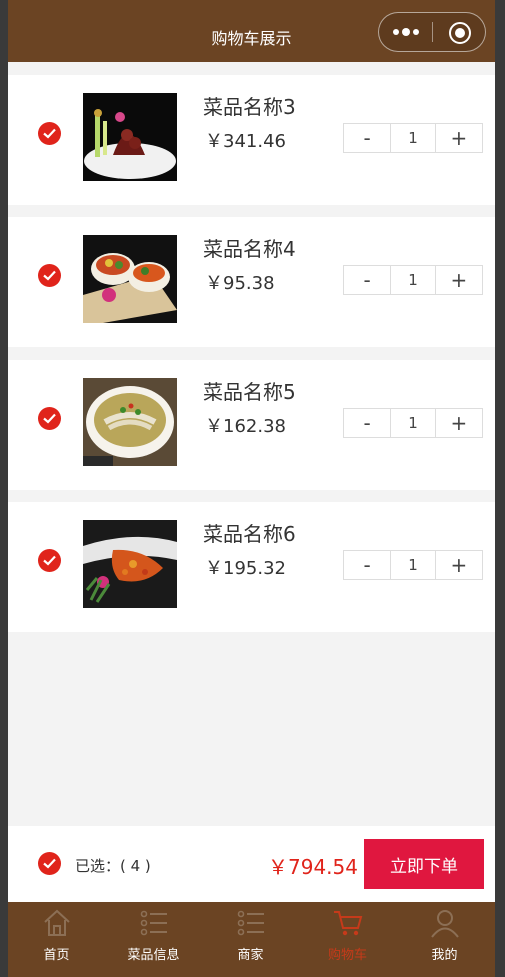 This screenshot has width=505, height=977. I want to click on tab-label: 购物车, so click(347, 955).